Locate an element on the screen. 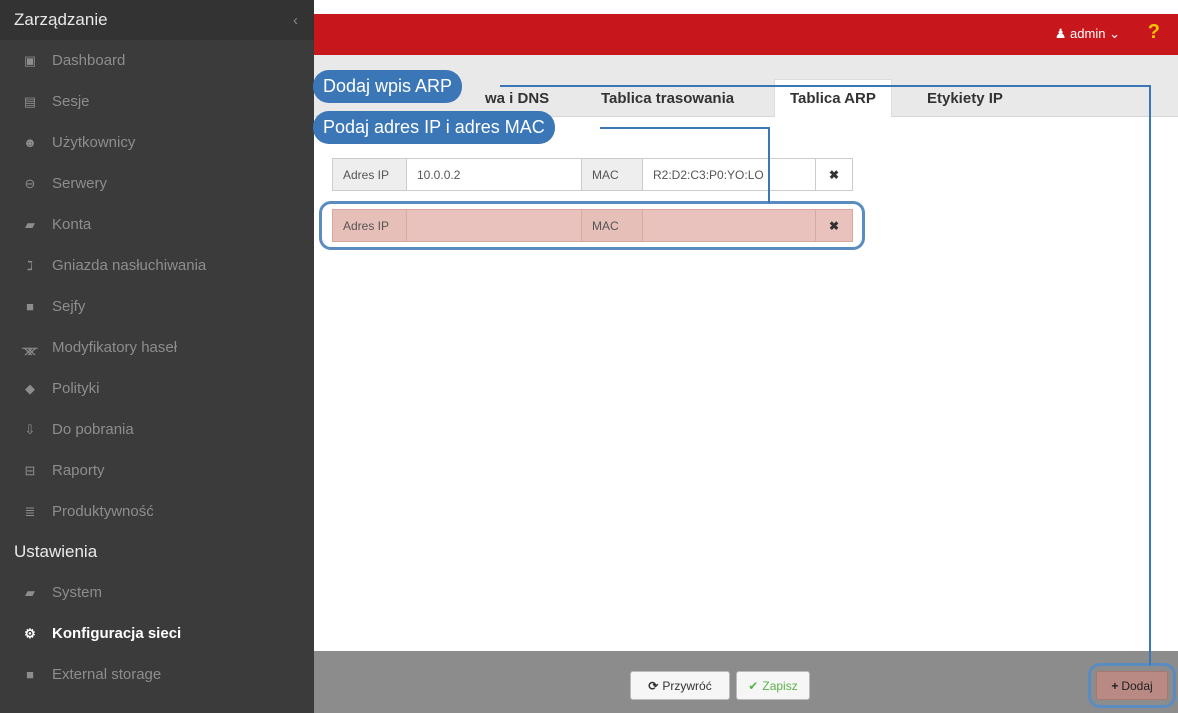 This screenshot has height=713, width=1178. sidebar-item-gniazda-nasłuchiwania: ℷ Gniazda nasłuchiwania is located at coordinates (157, 265).